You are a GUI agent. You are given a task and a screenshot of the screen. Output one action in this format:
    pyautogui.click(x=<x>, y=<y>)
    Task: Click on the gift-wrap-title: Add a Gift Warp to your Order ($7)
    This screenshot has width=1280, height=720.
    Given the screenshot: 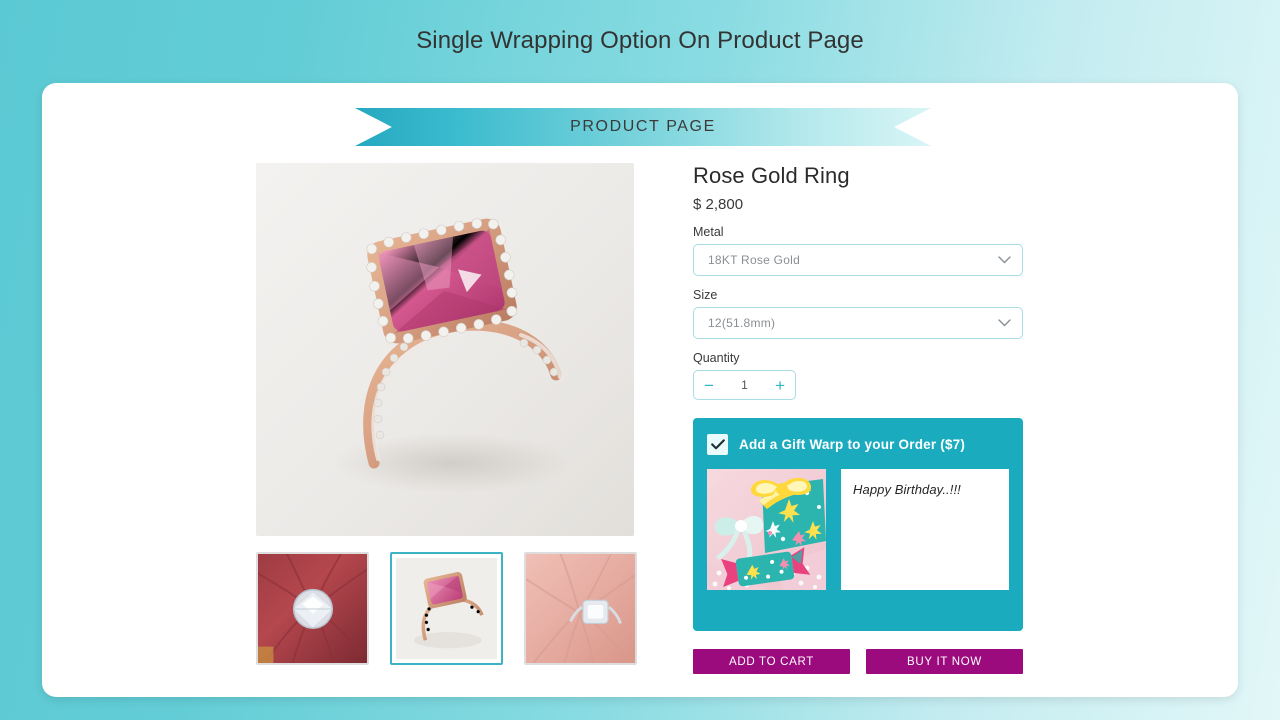 What is the action you would take?
    pyautogui.click(x=852, y=445)
    